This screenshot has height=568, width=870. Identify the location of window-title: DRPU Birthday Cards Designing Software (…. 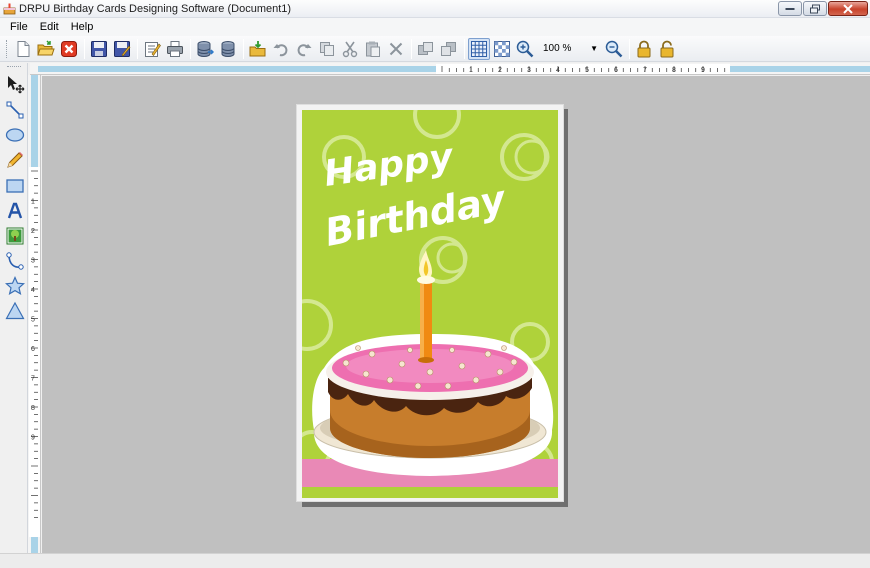
(155, 9).